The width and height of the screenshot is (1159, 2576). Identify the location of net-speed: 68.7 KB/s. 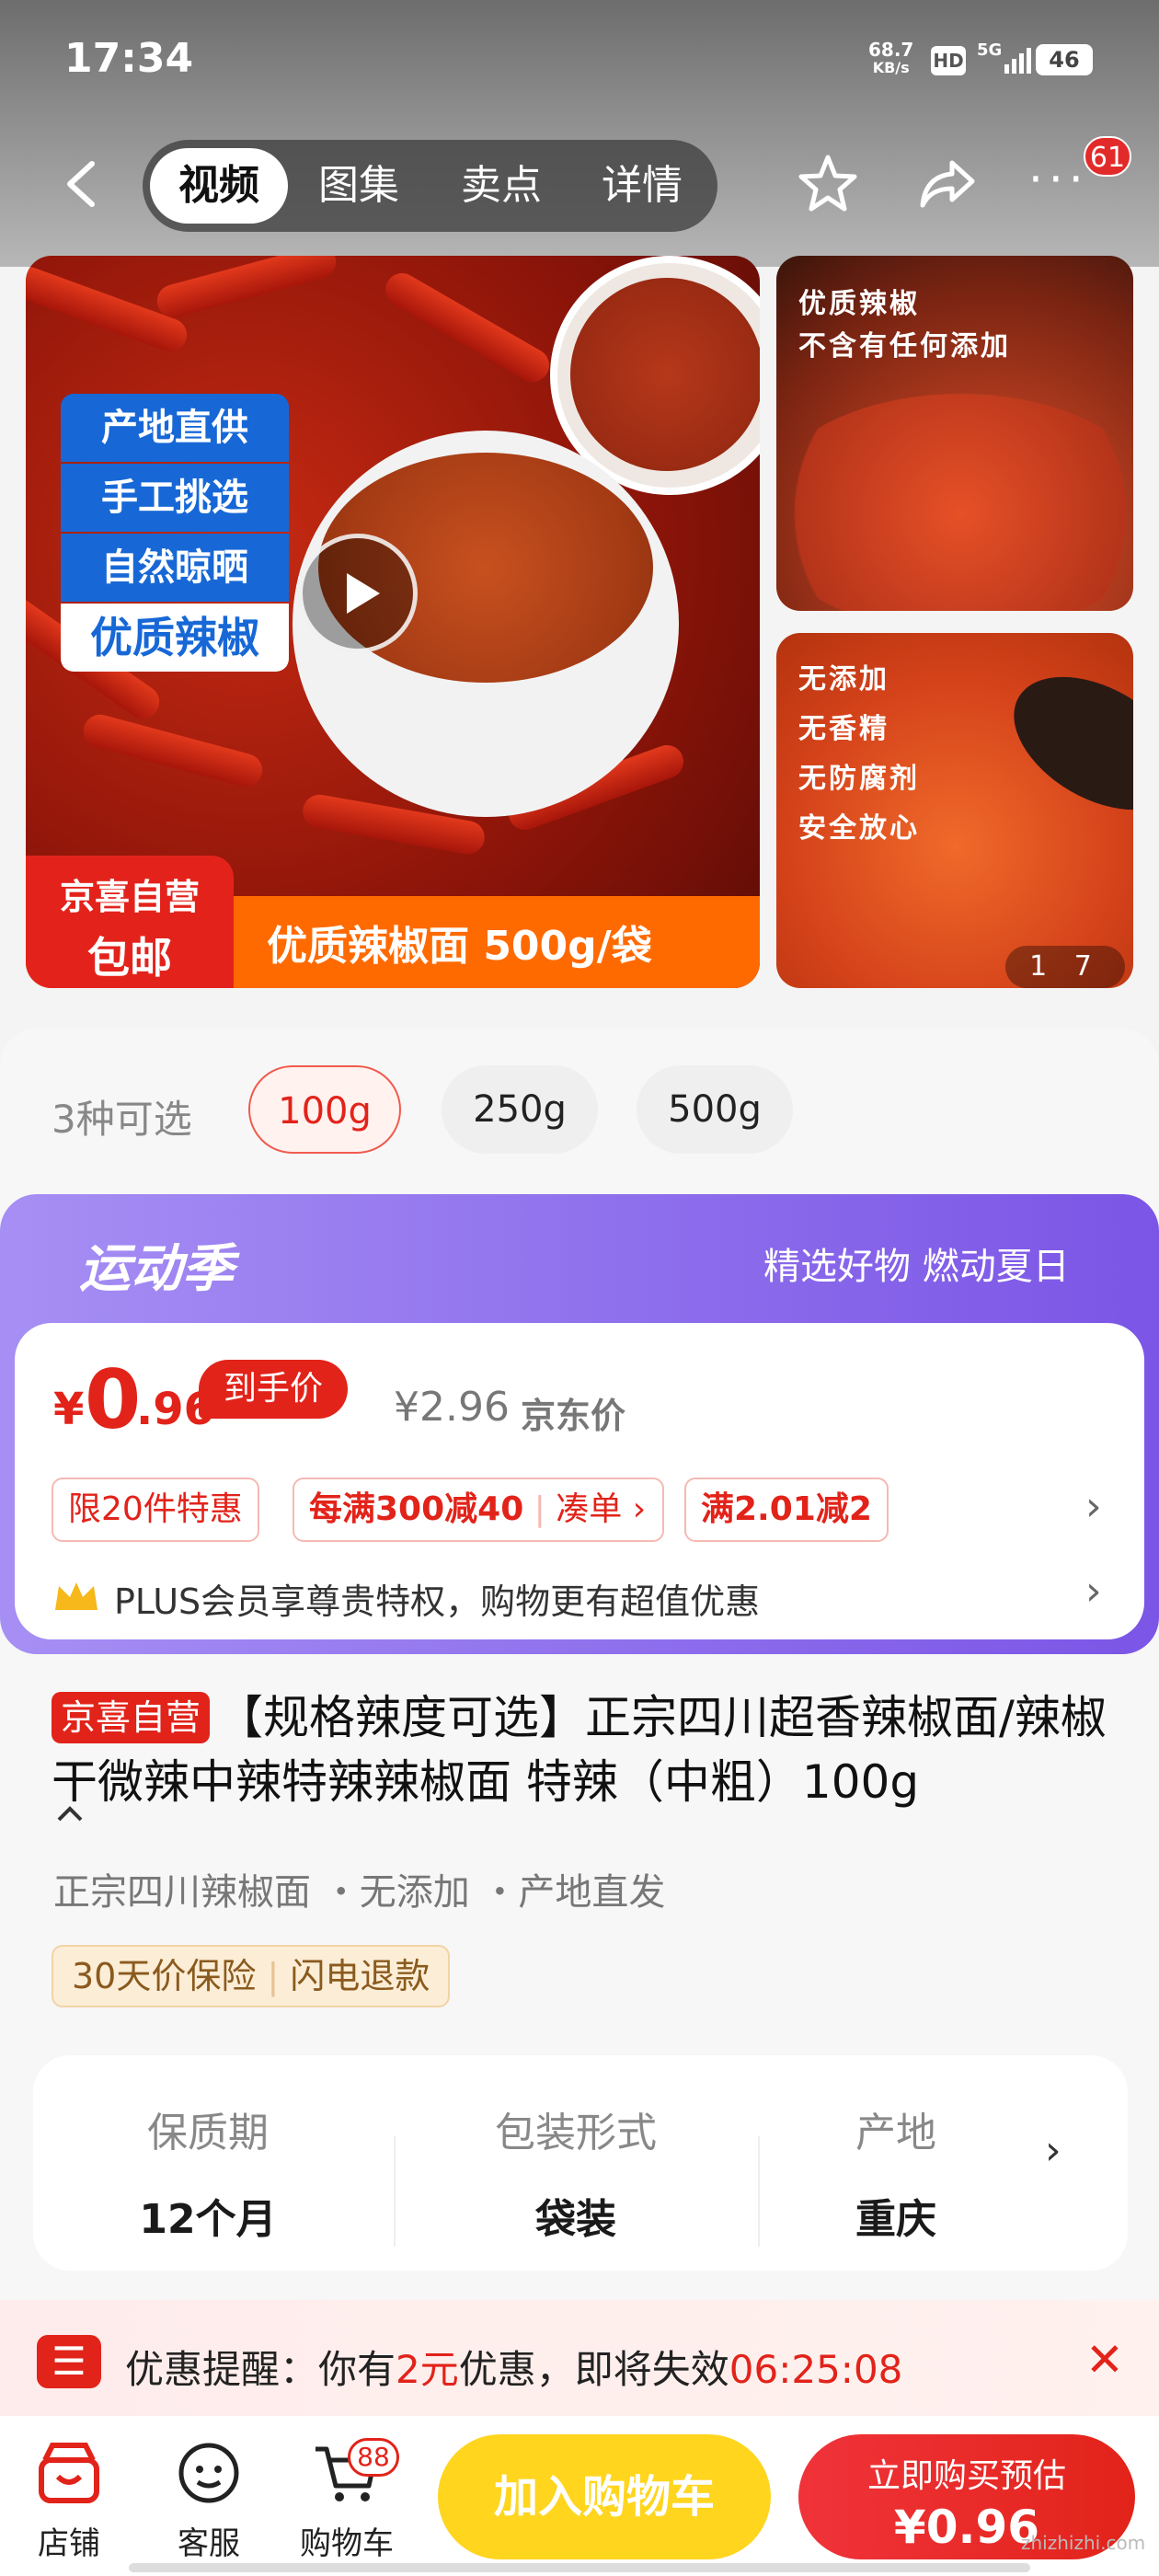
(890, 58).